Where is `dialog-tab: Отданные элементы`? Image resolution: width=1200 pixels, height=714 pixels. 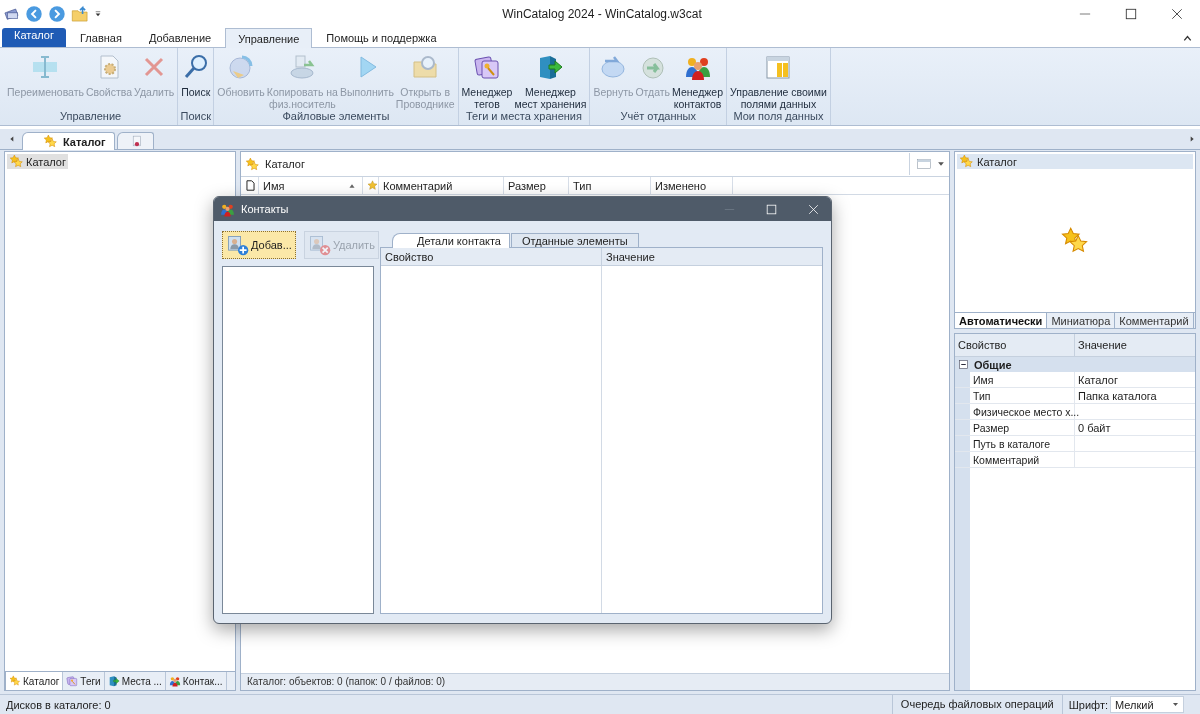 dialog-tab: Отданные элементы is located at coordinates (575, 240).